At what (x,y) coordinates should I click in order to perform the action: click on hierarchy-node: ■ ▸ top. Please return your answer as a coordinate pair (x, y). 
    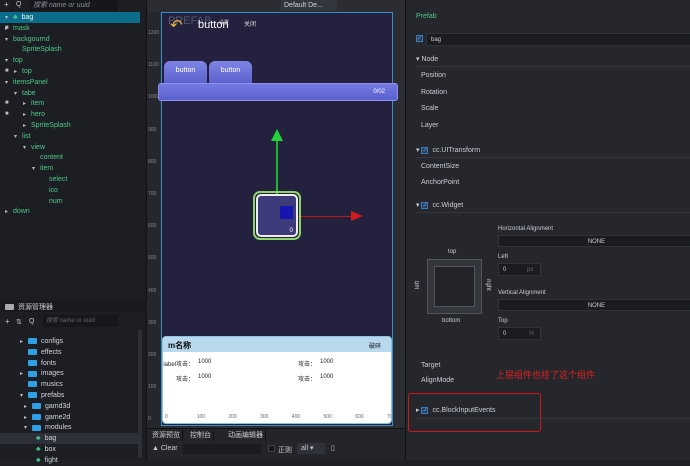
    Looking at the image, I should click on (70, 71).